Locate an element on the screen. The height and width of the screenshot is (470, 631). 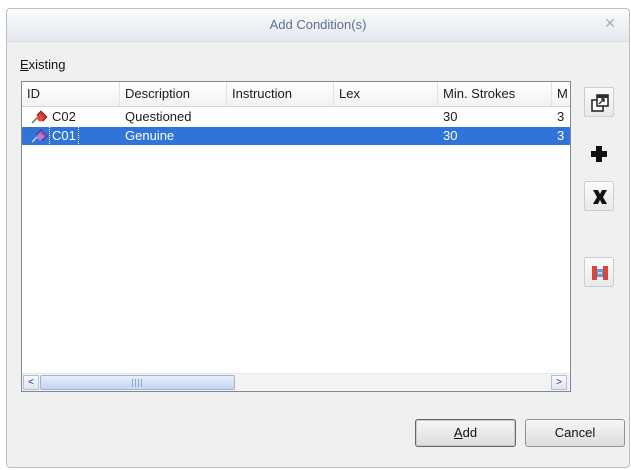
table-row: C02 Questioned 30 3 is located at coordinates (296, 117).